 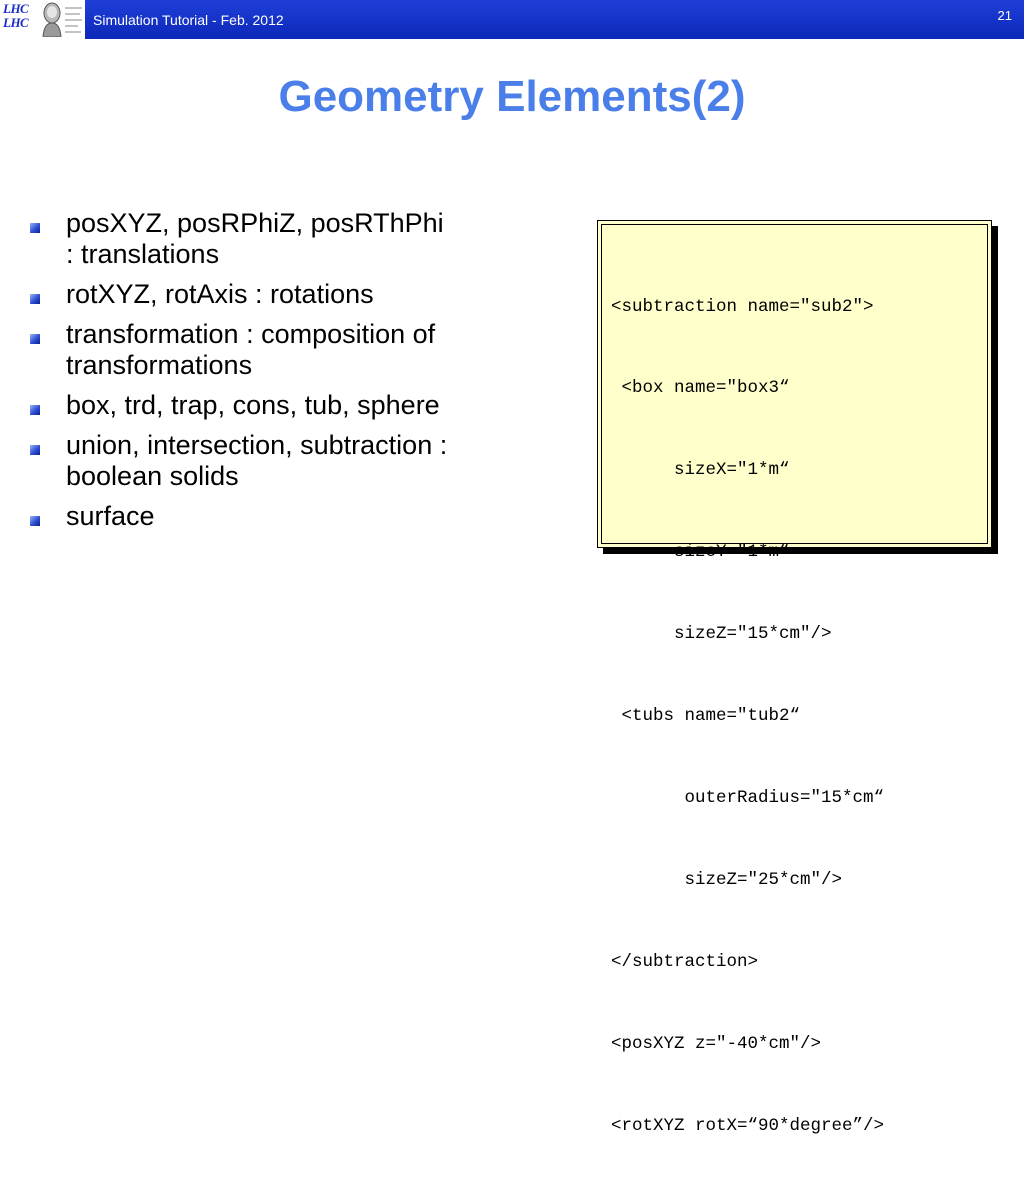 I want to click on portrait-icon, so click(x=52, y=19).